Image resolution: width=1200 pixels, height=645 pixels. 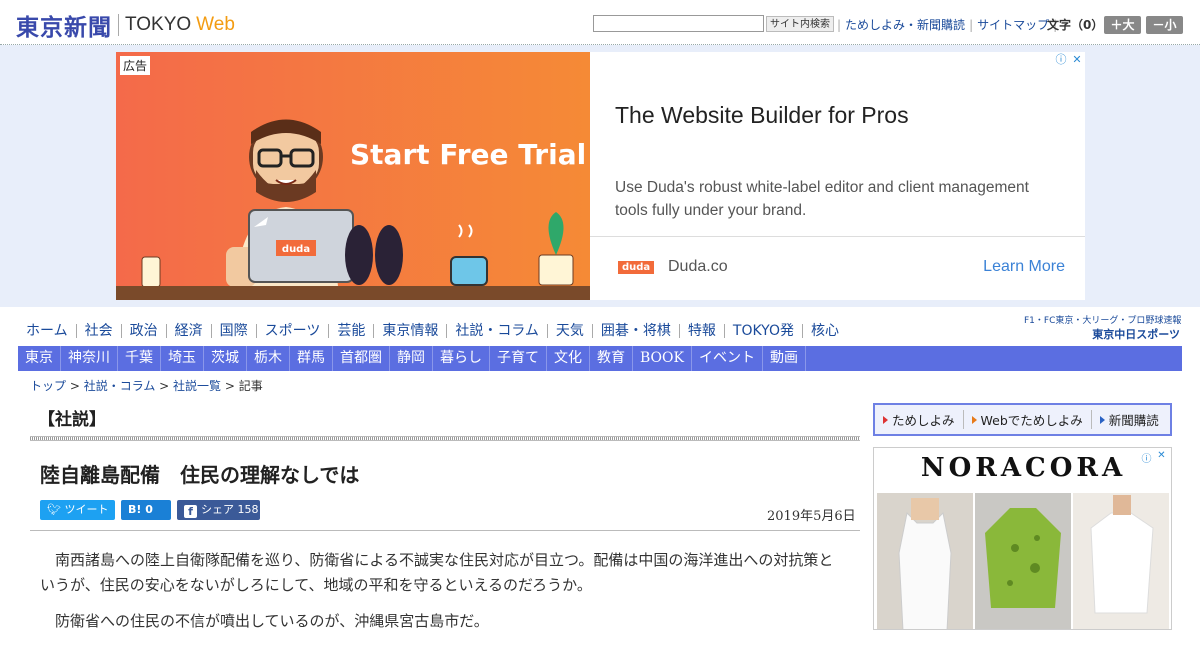 I want to click on main-nav-item: 東京情報, so click(x=409, y=331).